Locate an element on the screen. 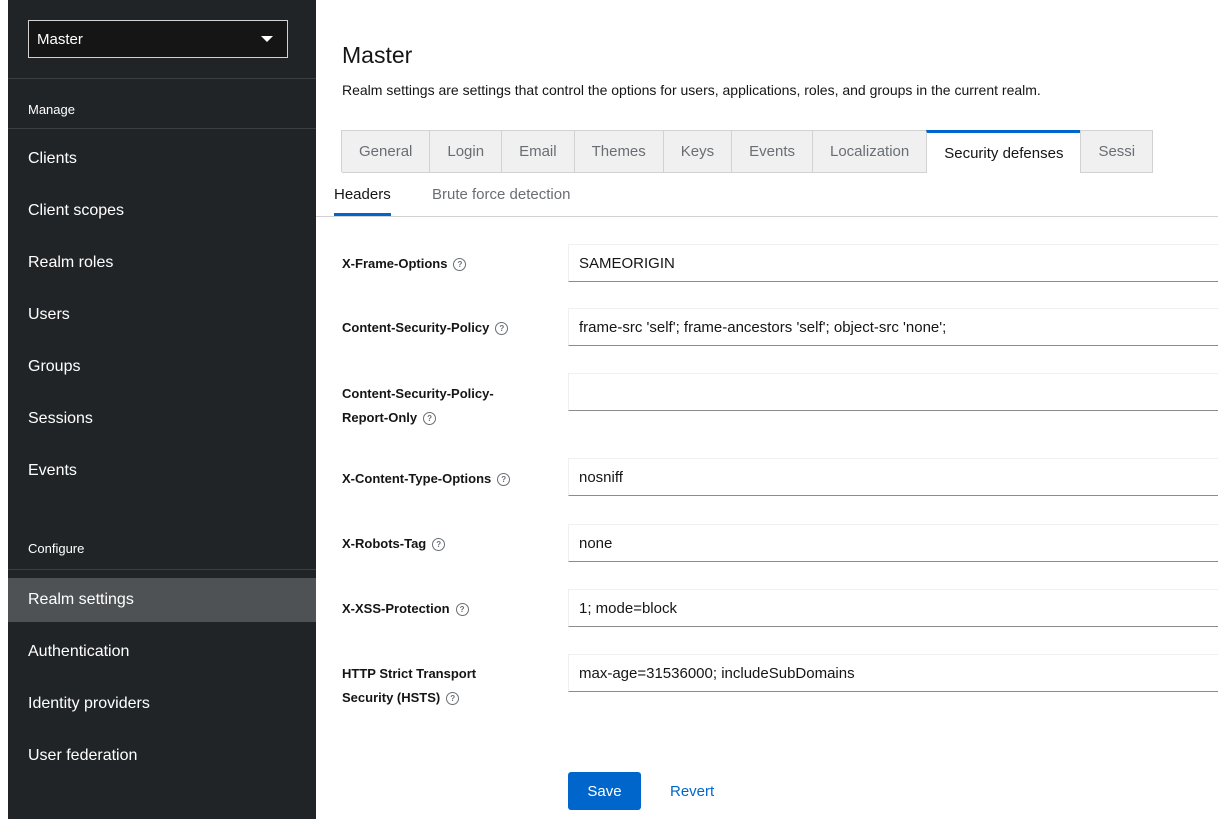 Image resolution: width=1218 pixels, height=819 pixels. field-label-text-line2: Security (HSTS) is located at coordinates (391, 697).